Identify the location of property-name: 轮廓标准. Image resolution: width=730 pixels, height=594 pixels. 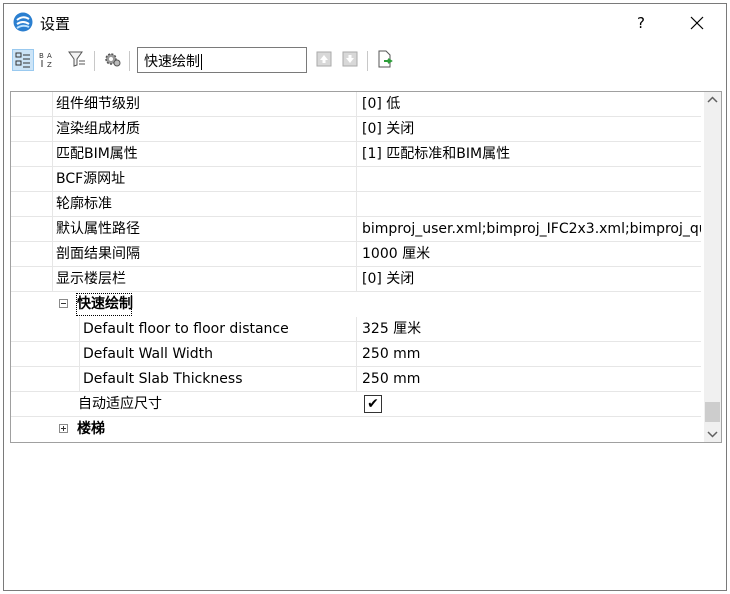
(204, 204).